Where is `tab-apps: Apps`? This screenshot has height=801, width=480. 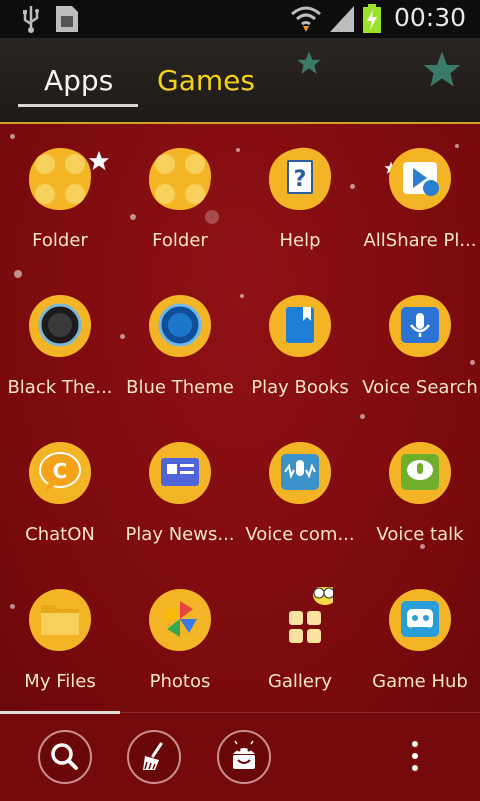
tab-apps: Apps is located at coordinates (78, 80).